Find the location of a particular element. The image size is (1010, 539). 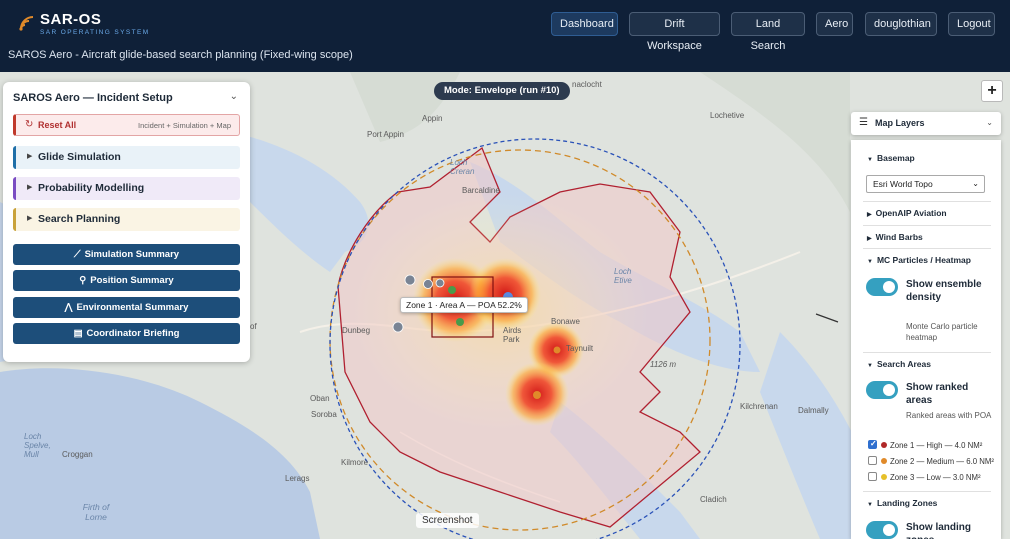

screenshot-button: Screenshot is located at coordinates (447, 520).